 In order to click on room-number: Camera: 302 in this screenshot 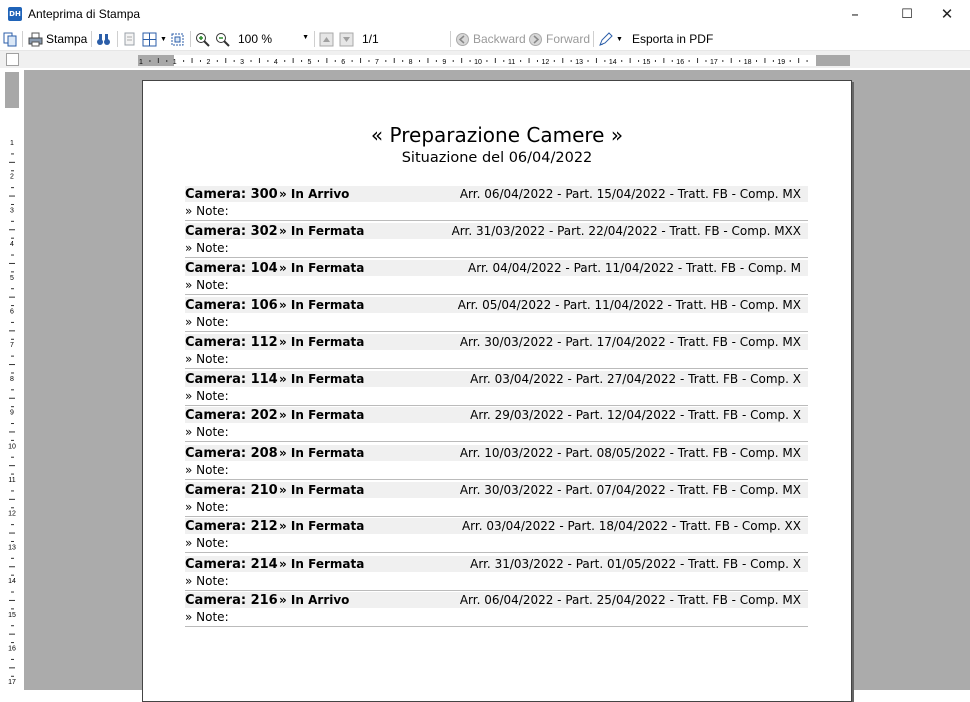, I will do `click(231, 231)`.